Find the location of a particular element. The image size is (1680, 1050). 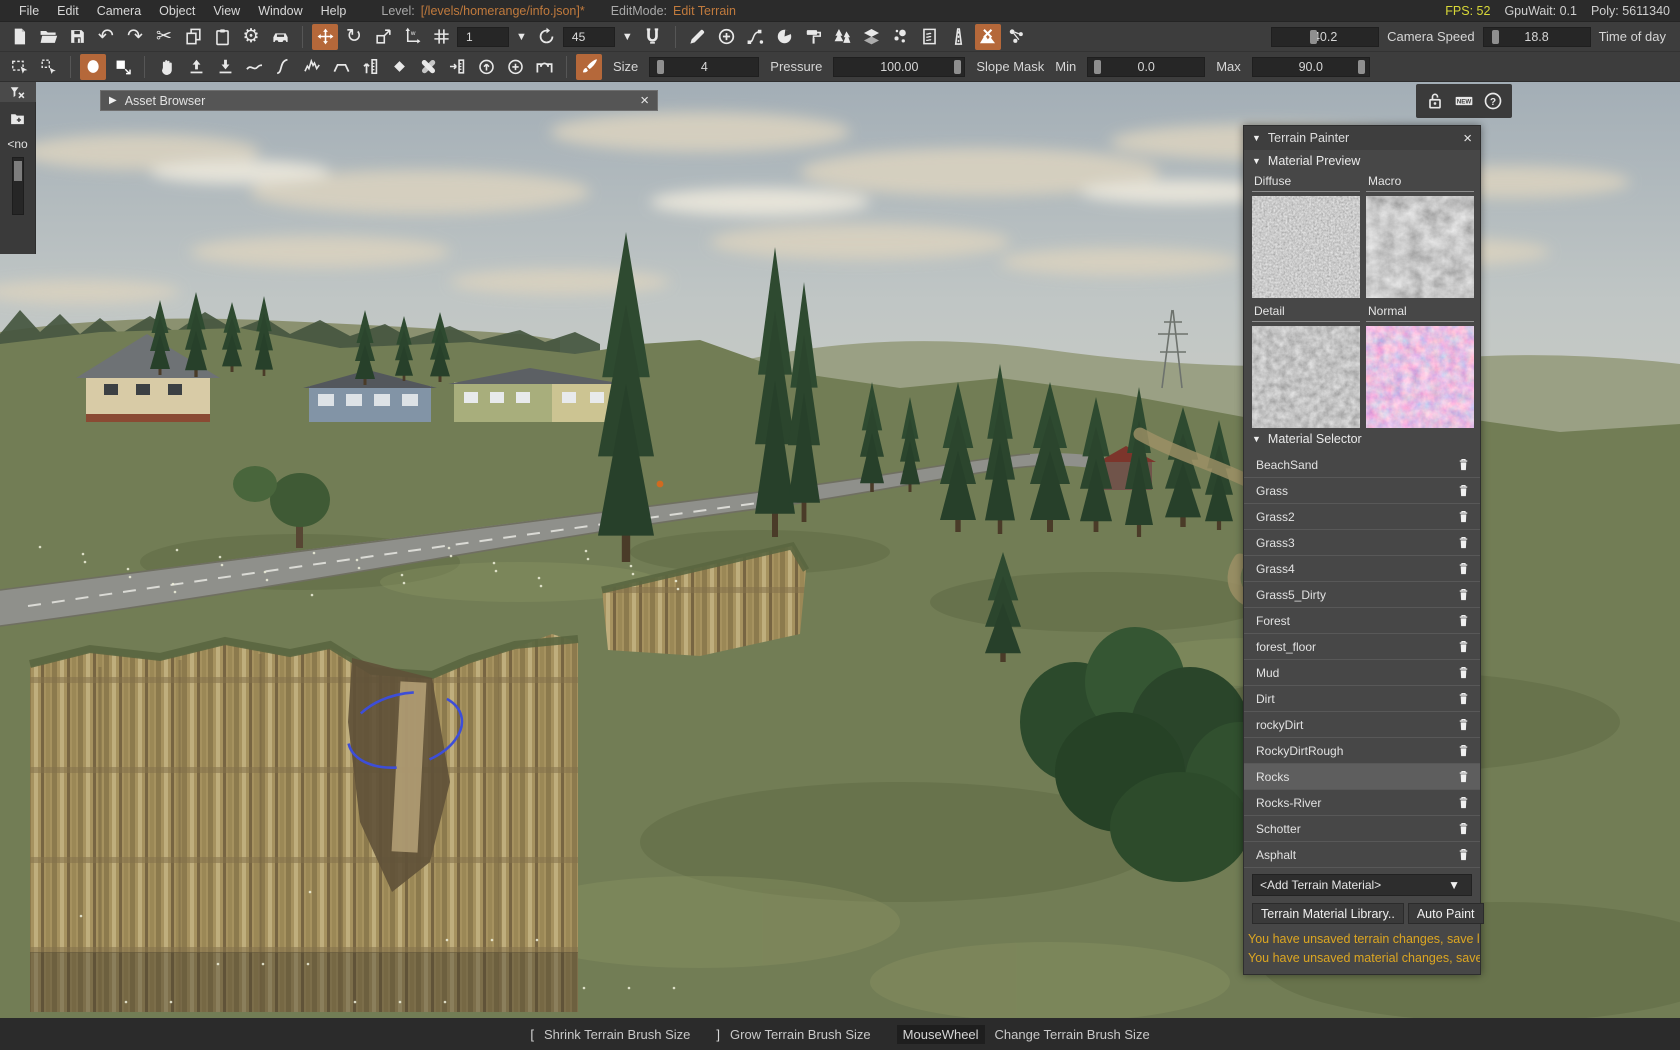

diffuse-thumbnail is located at coordinates (1306, 247).